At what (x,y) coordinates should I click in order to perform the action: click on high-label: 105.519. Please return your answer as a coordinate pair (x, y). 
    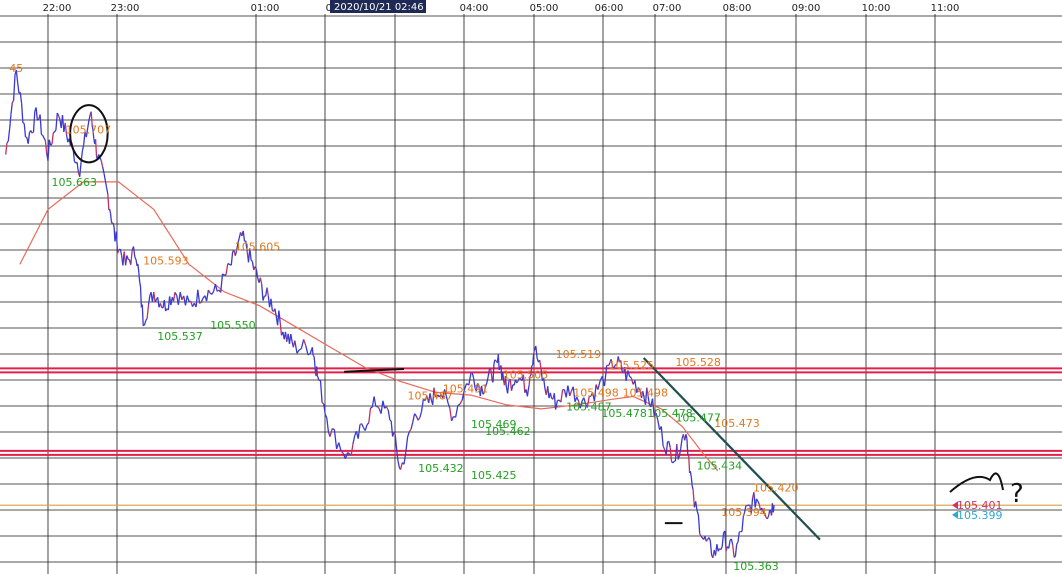
    Looking at the image, I should click on (579, 354).